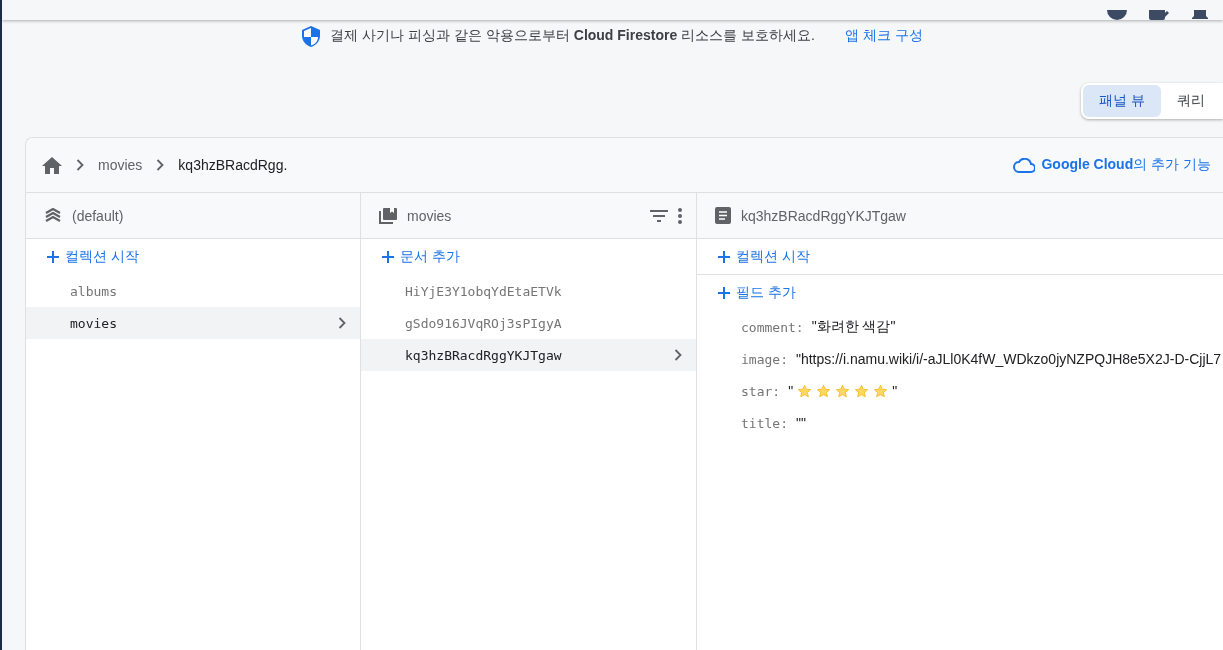 The height and width of the screenshot is (650, 1223). Describe the element at coordinates (528, 355) in the screenshot. I see `list-item: kq3hzBRacdRggYKJTgaw` at that location.